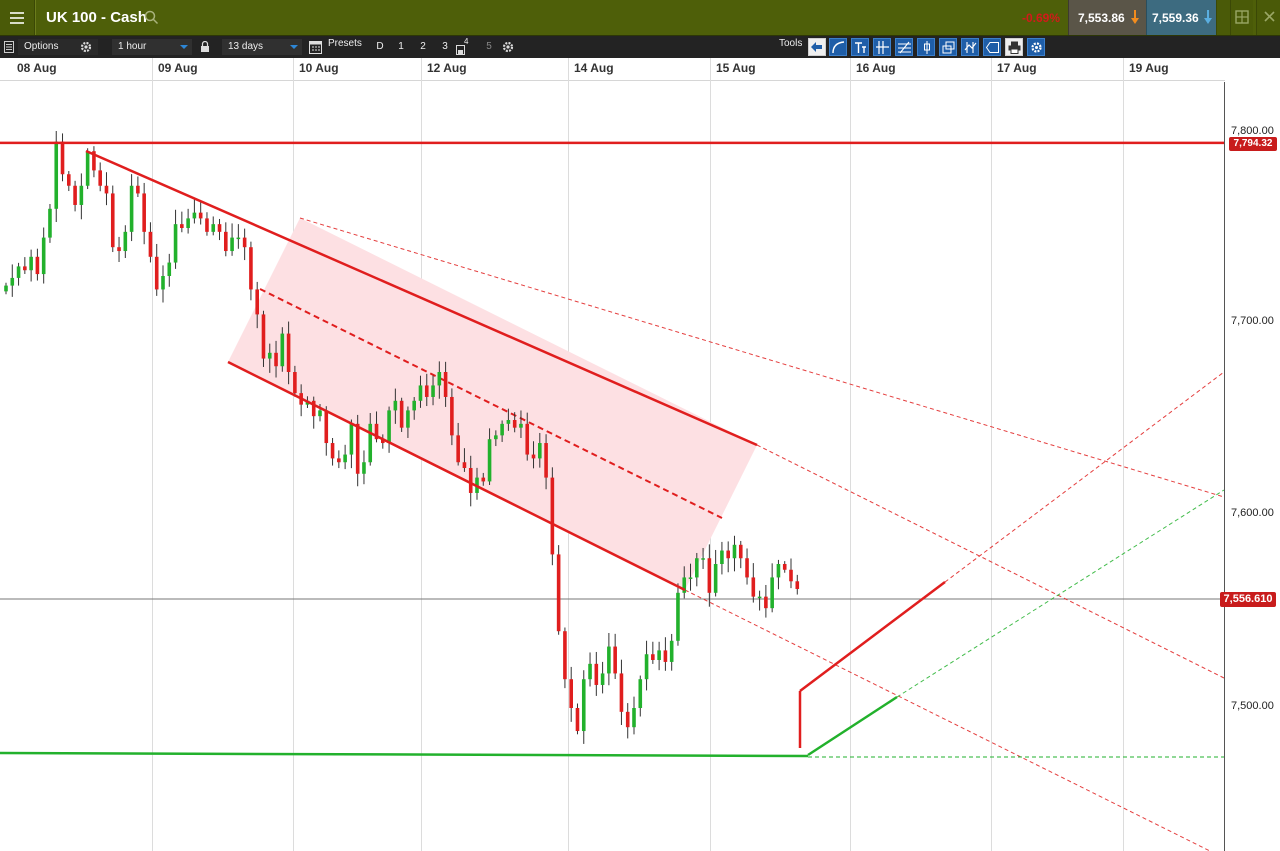  Describe the element at coordinates (1224, 466) in the screenshot. I see `price-axis-line` at that location.